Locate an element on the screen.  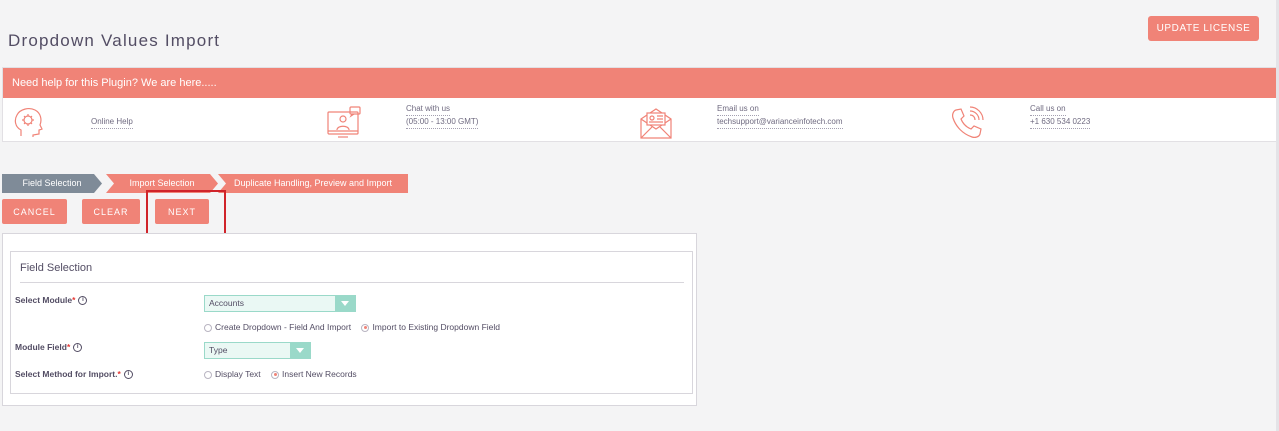
chat-monitor-icon is located at coordinates (344, 123).